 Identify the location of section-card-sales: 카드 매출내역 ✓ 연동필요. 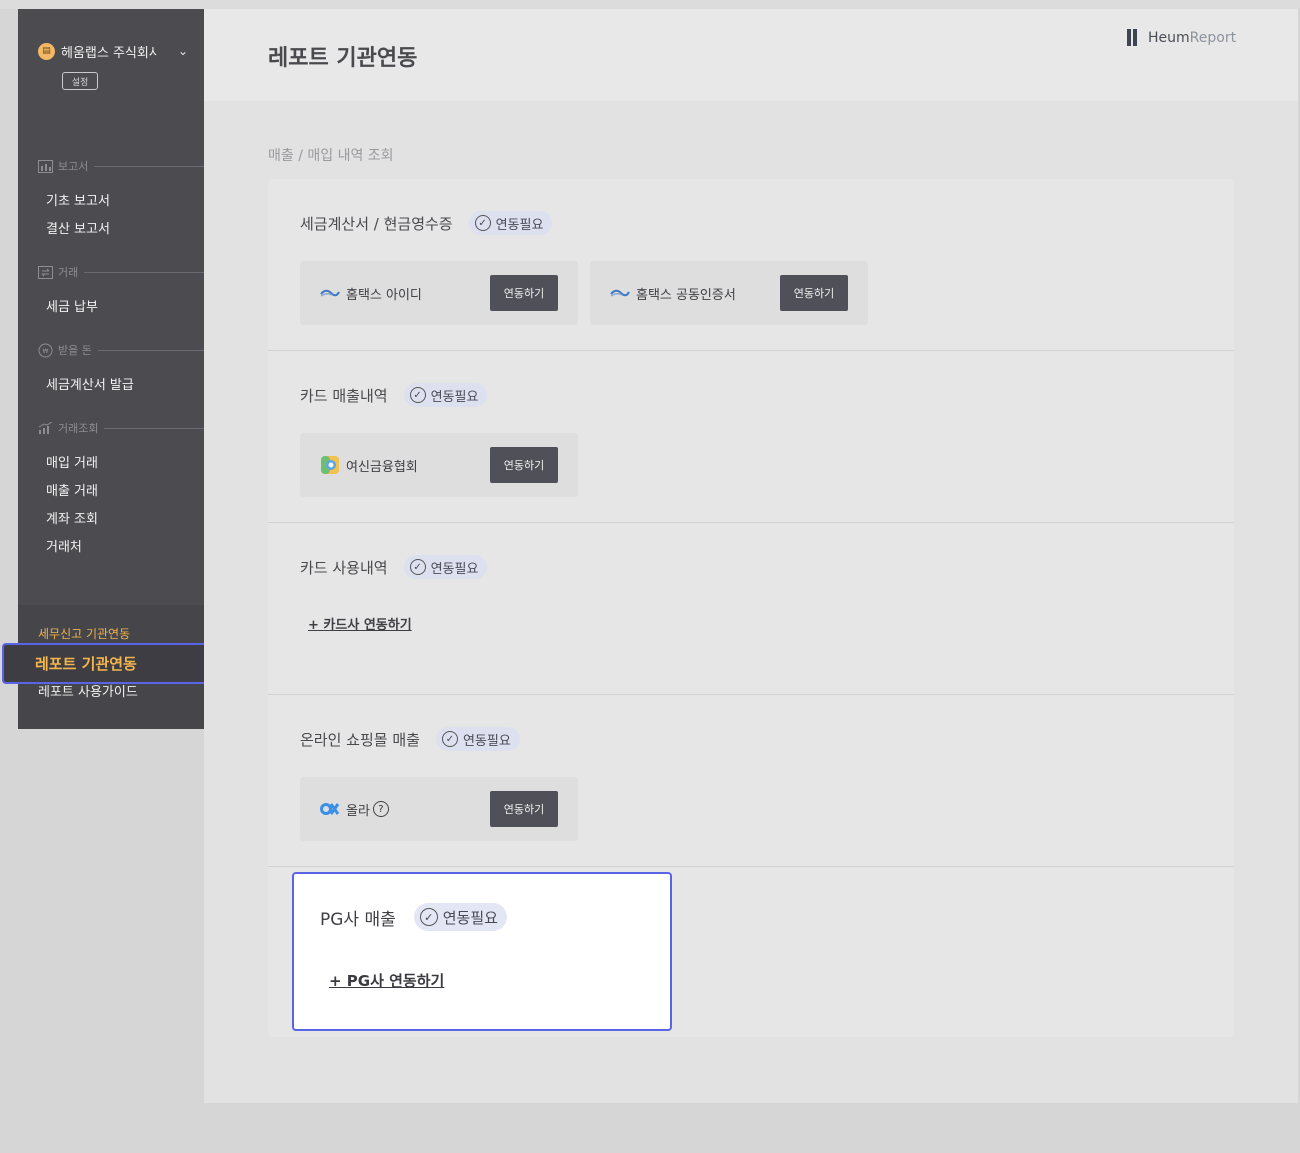
(394, 395).